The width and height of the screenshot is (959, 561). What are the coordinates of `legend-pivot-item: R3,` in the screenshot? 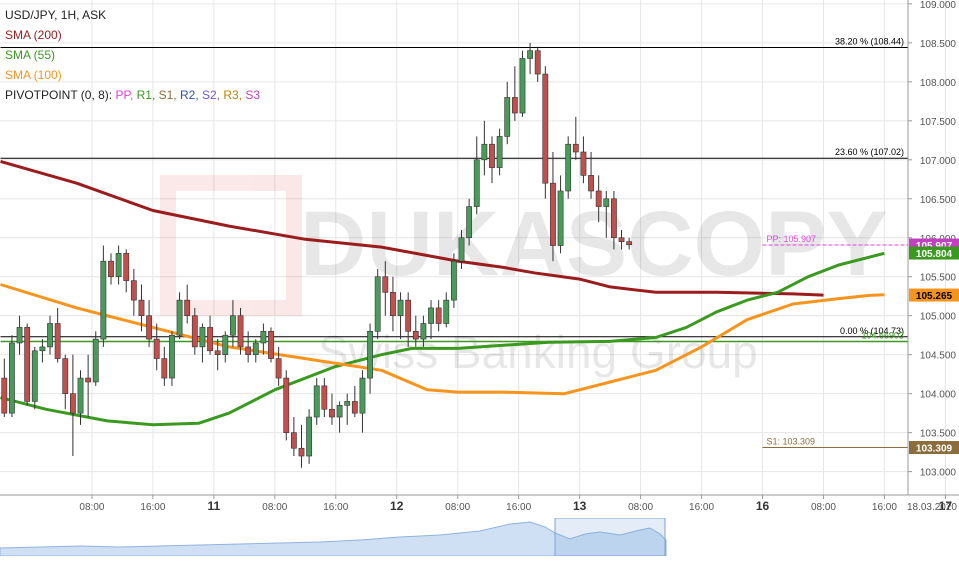 It's located at (231, 95).